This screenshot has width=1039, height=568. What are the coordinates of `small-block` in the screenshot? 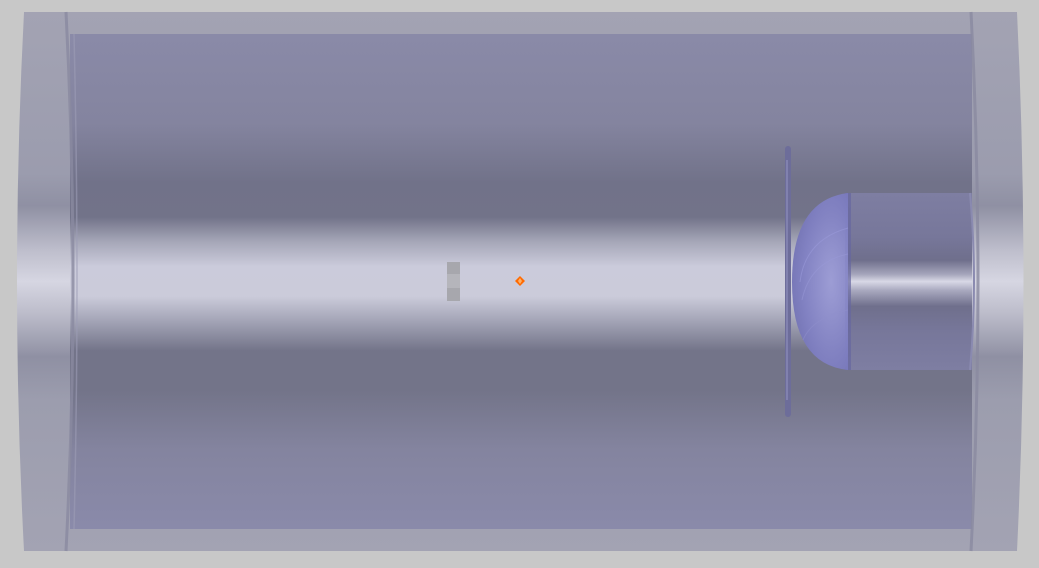 It's located at (453, 281).